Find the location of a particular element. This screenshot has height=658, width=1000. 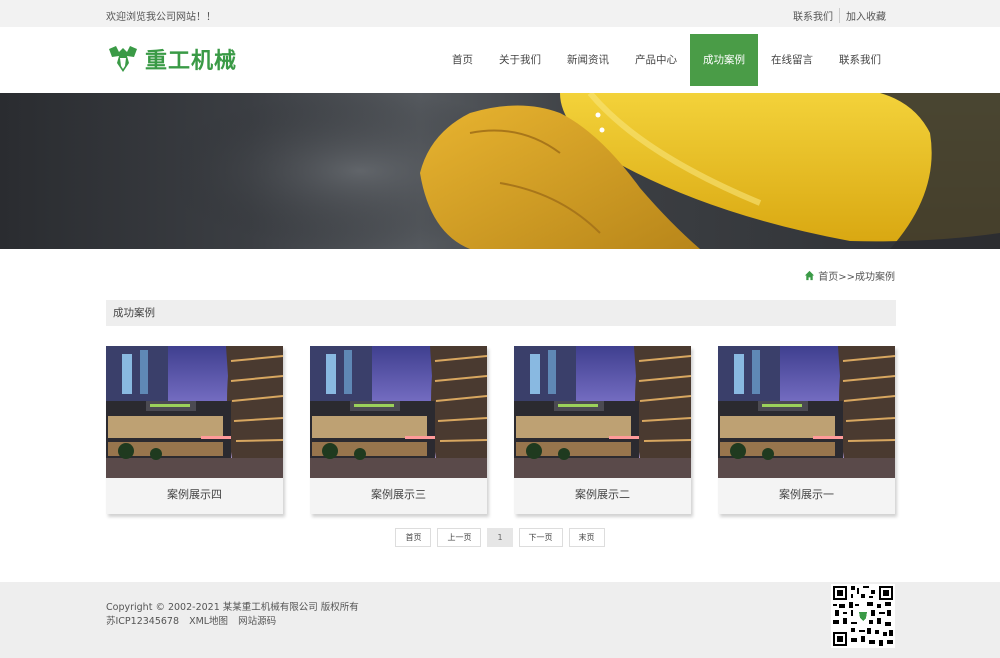

logo: 重工机械 is located at coordinates (172, 59).